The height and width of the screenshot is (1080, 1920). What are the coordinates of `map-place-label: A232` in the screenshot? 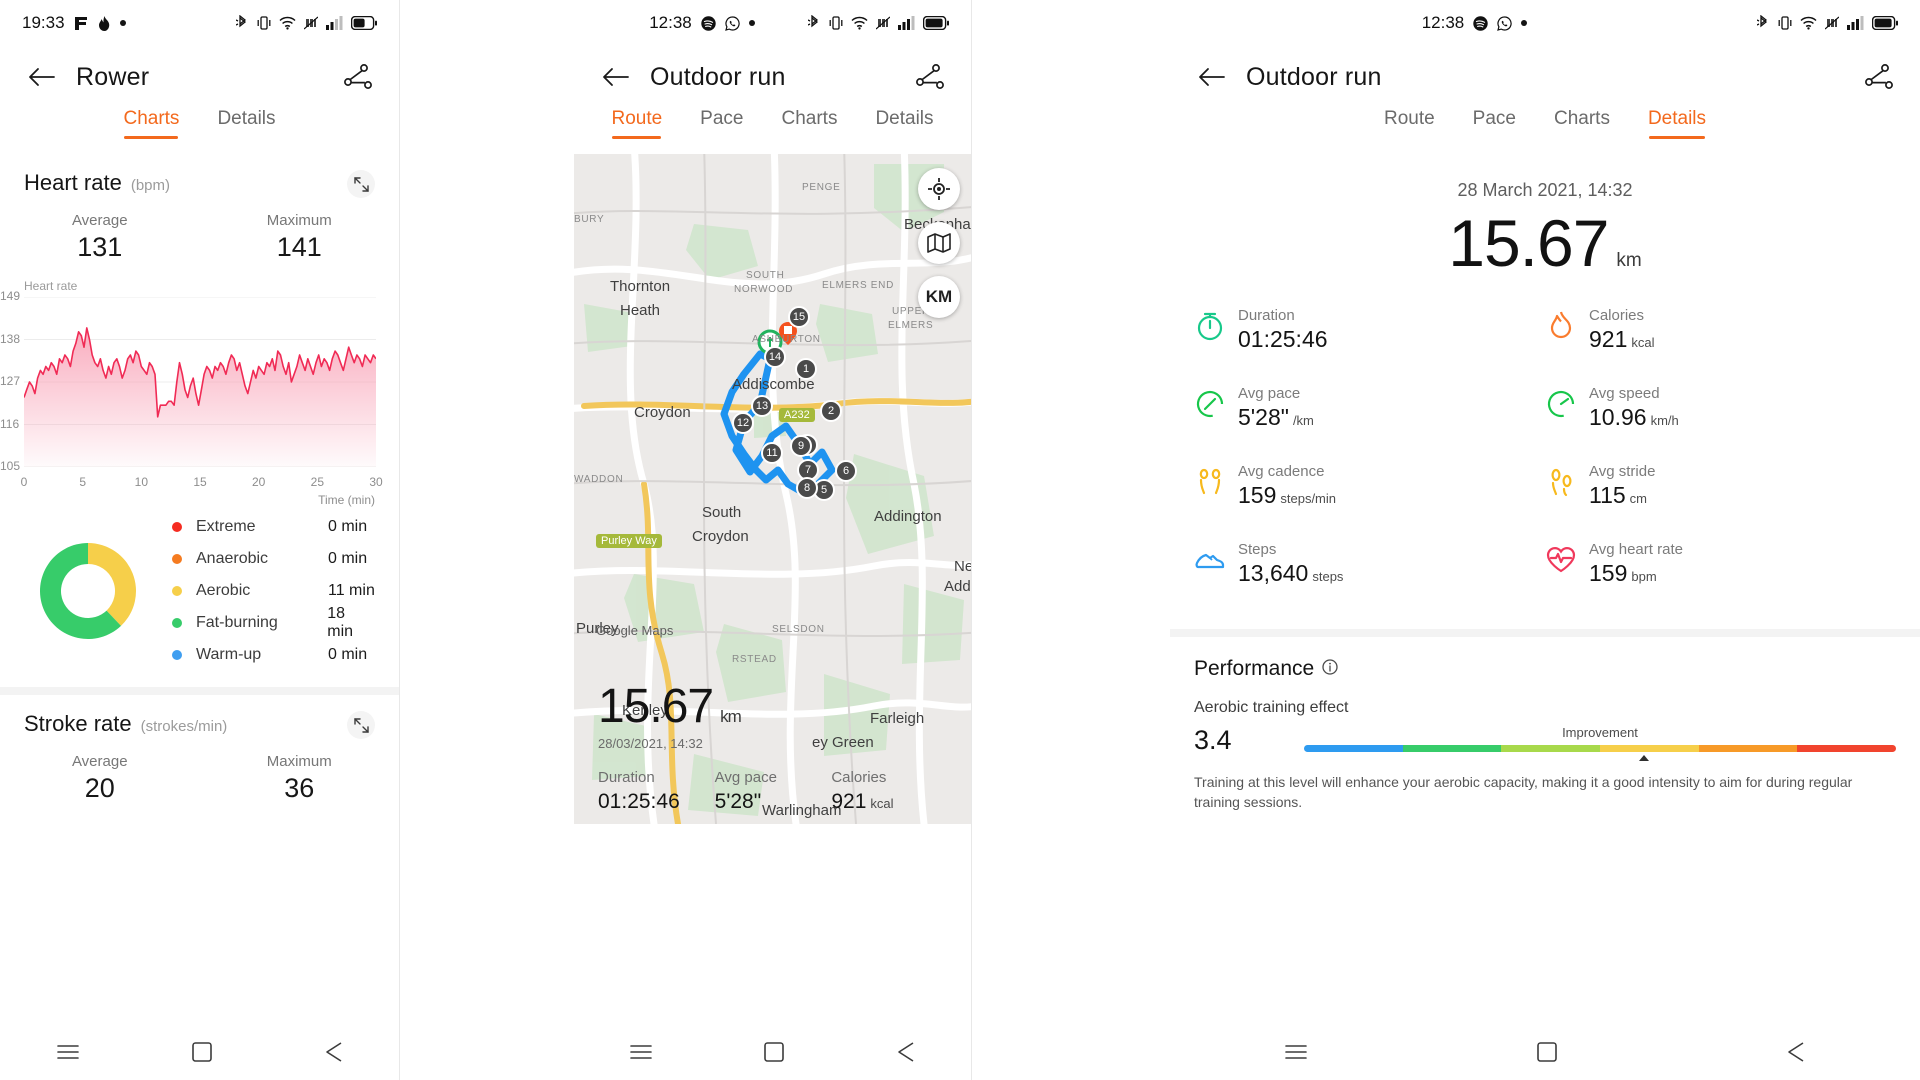 It's located at (797, 415).